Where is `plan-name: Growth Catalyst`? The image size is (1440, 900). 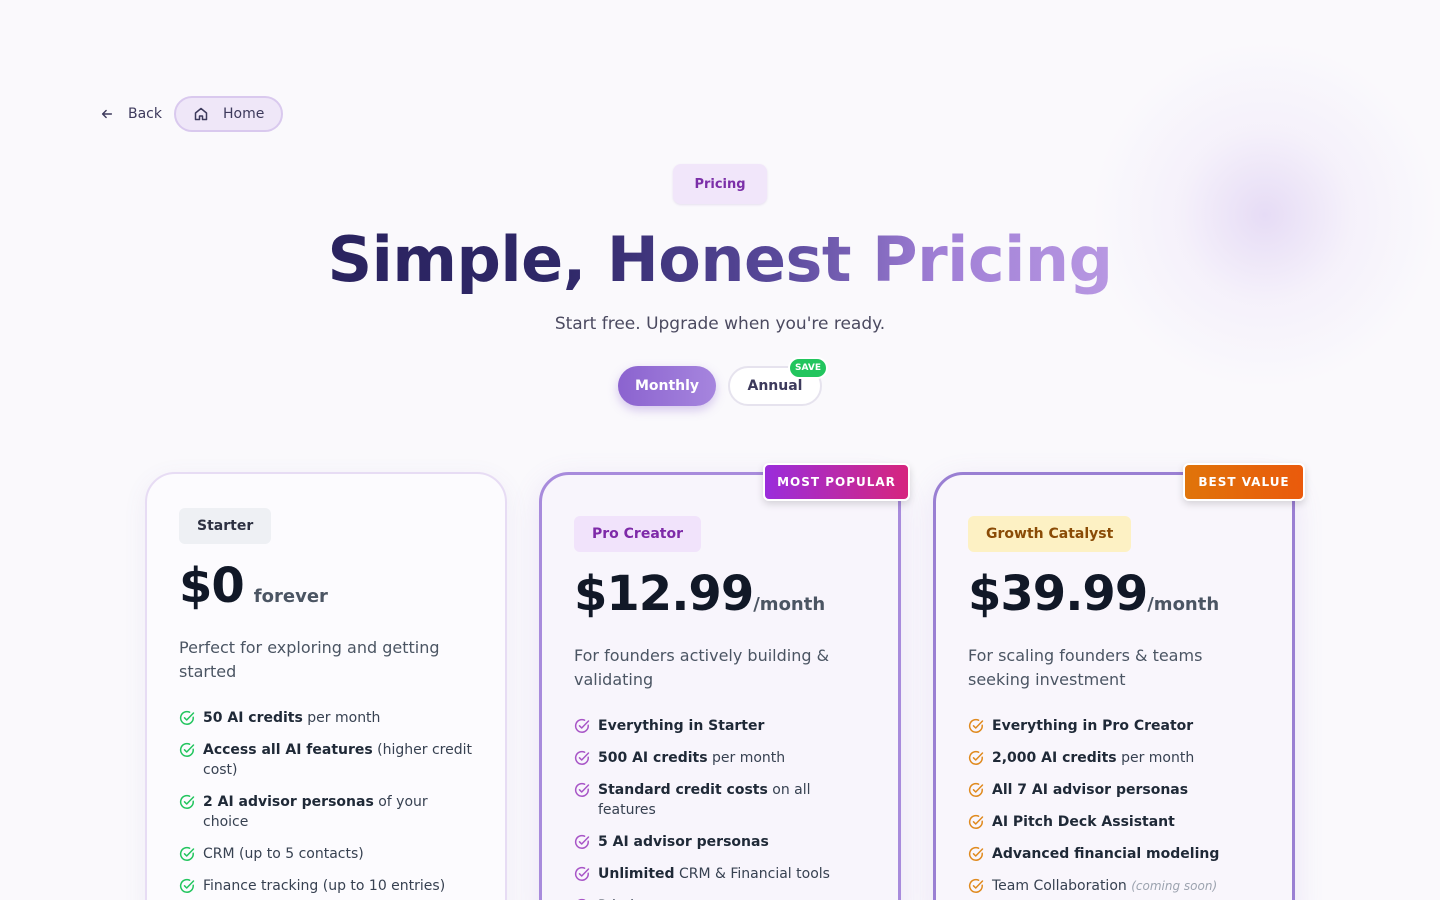
plan-name: Growth Catalyst is located at coordinates (1050, 534).